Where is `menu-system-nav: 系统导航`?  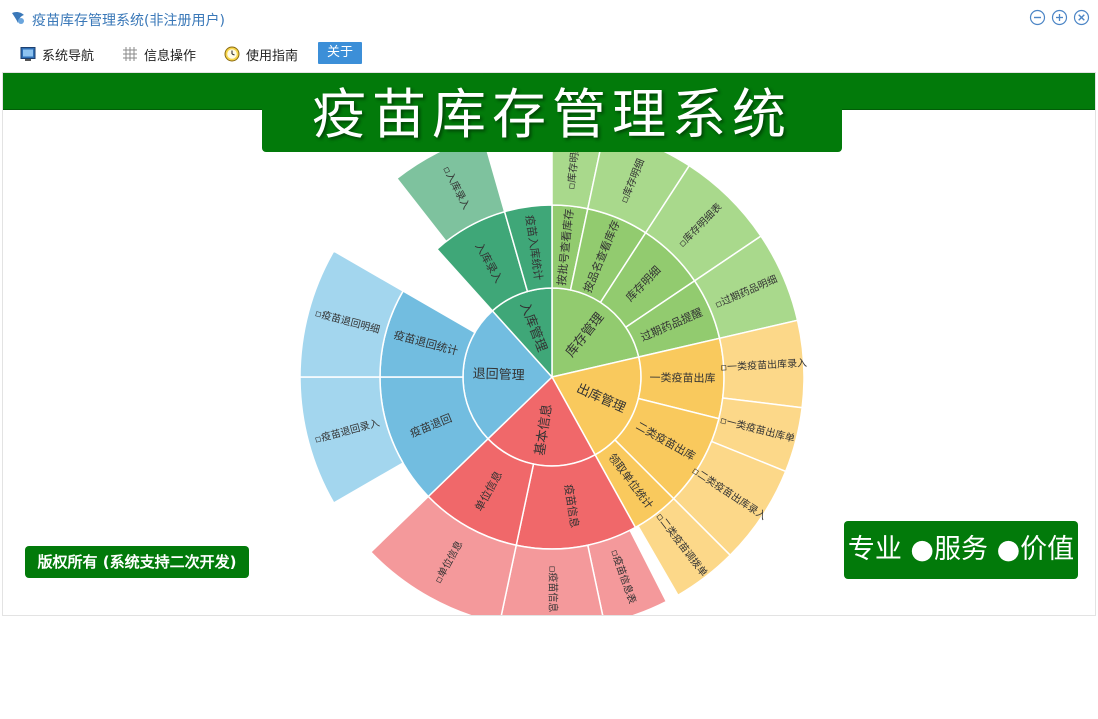
menu-system-nav: 系统导航 is located at coordinates (57, 54).